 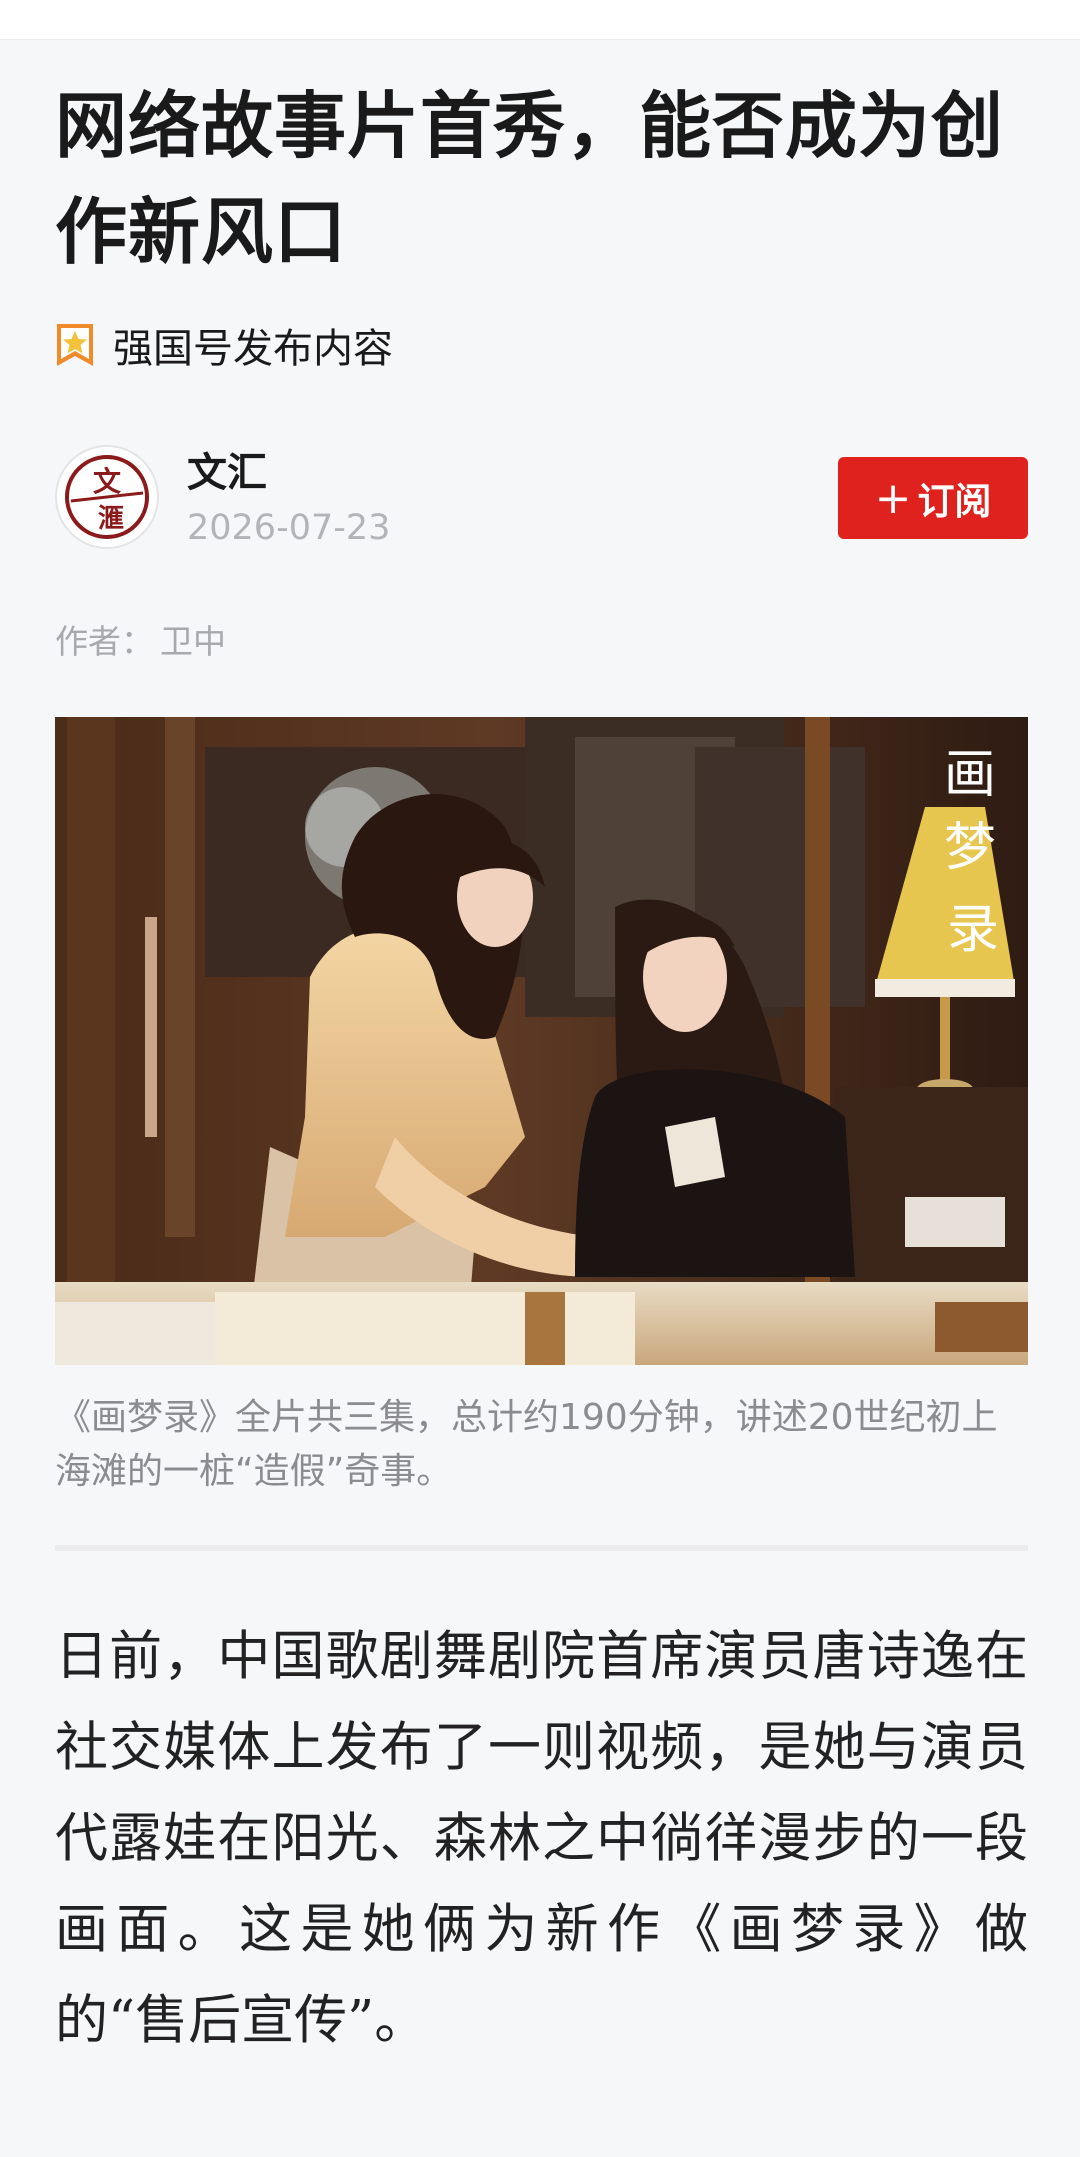 I want to click on overlay-title-char-3: 录, so click(x=973, y=930).